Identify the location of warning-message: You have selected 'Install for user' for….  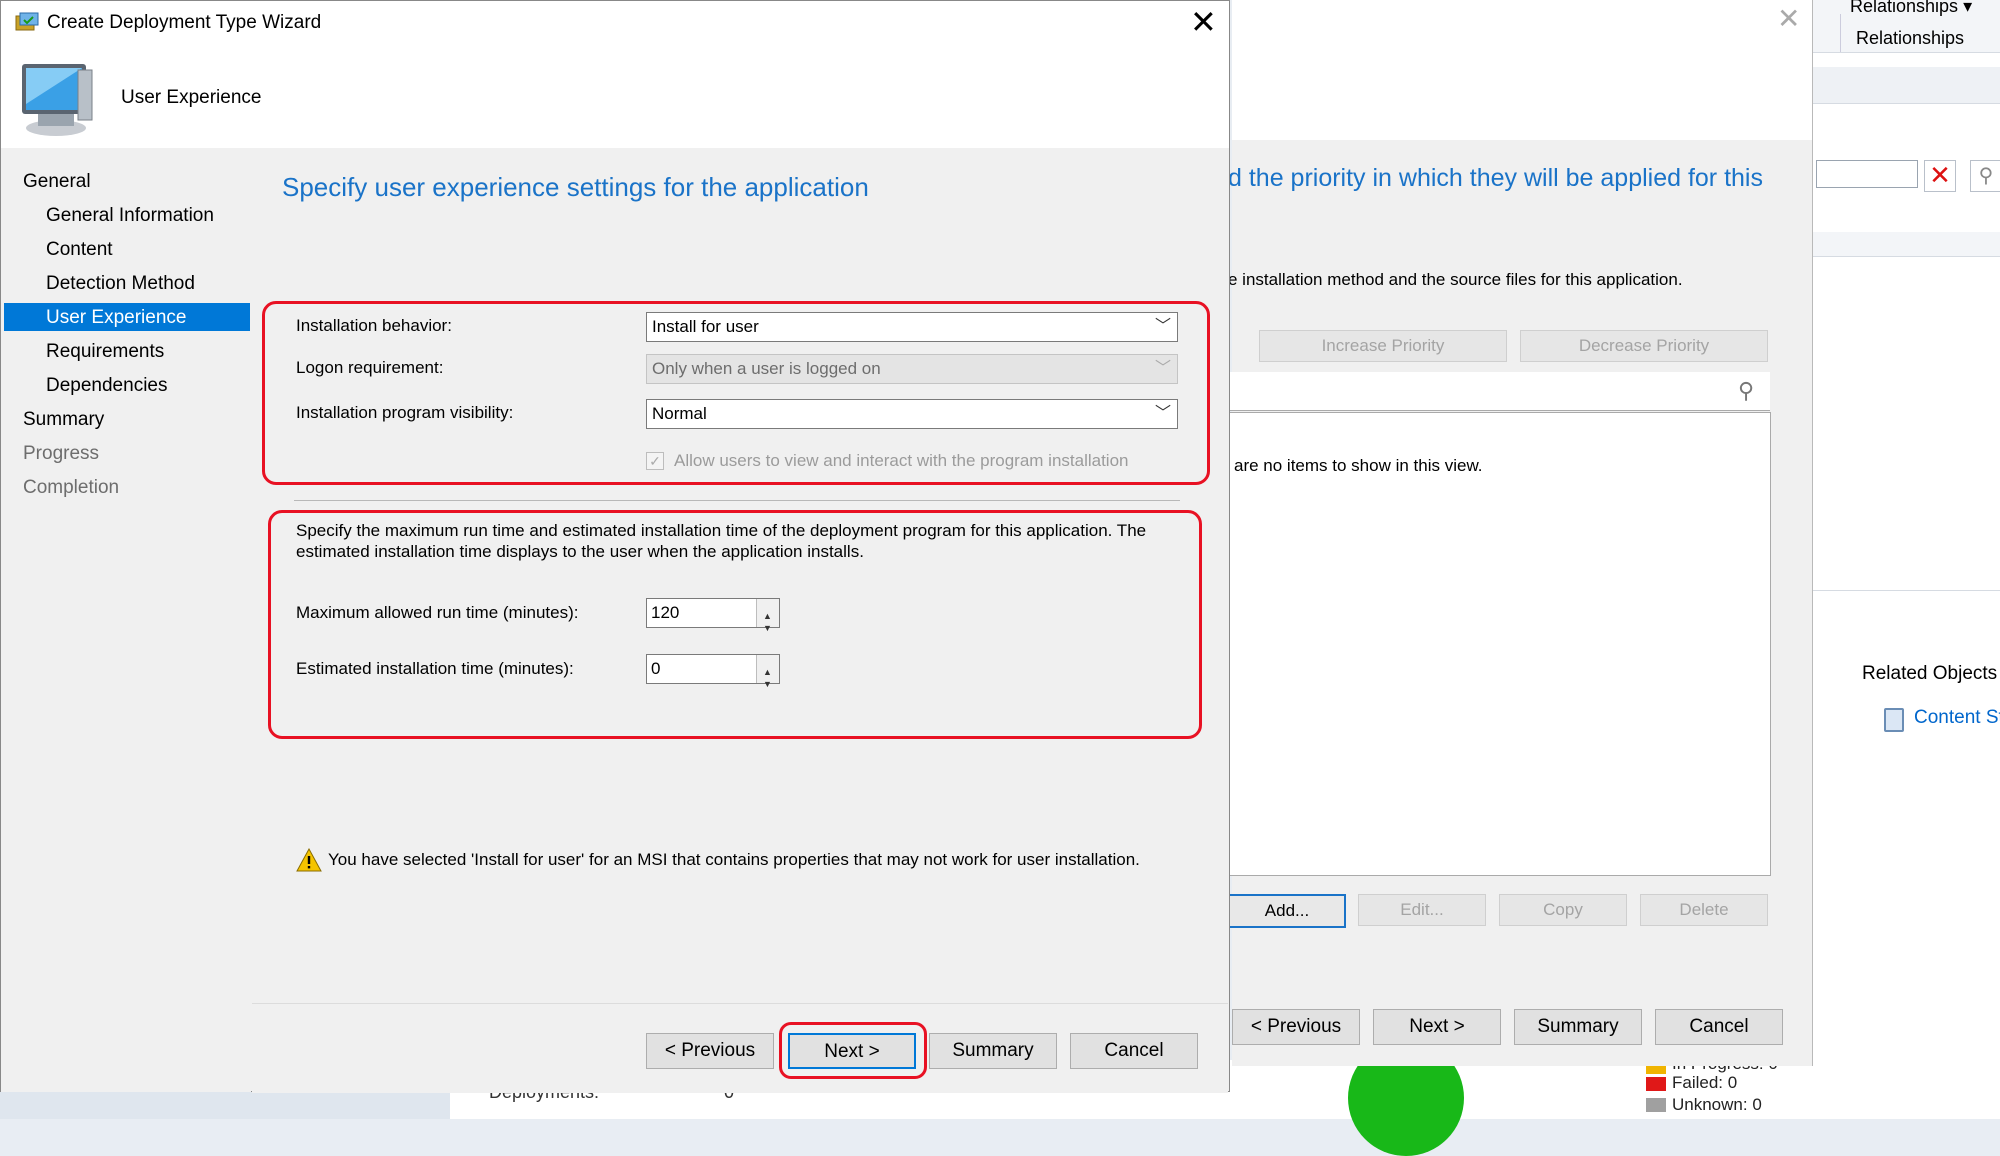
(734, 859).